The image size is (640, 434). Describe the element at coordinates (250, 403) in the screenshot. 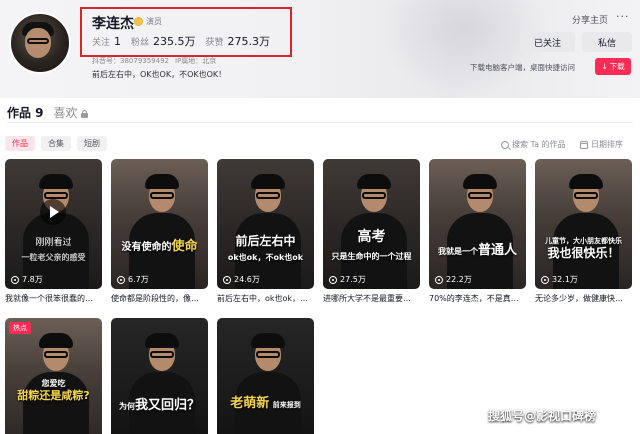

I see `caption-highlight: 老萌新` at that location.